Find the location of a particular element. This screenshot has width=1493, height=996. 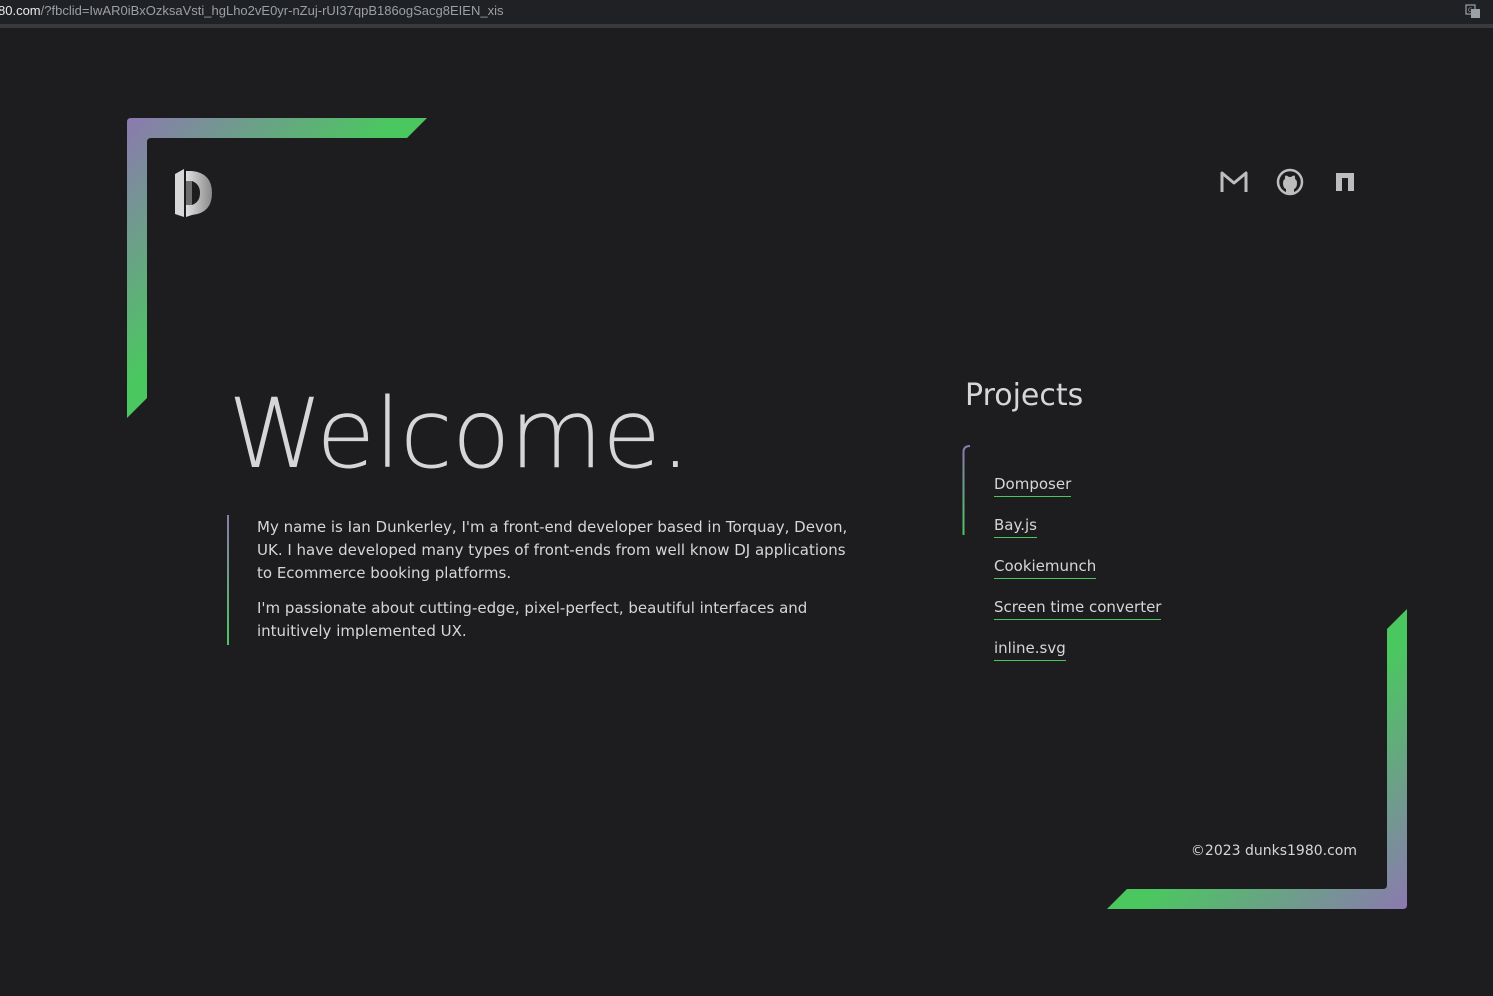

gmail-icon is located at coordinates (1234, 181).